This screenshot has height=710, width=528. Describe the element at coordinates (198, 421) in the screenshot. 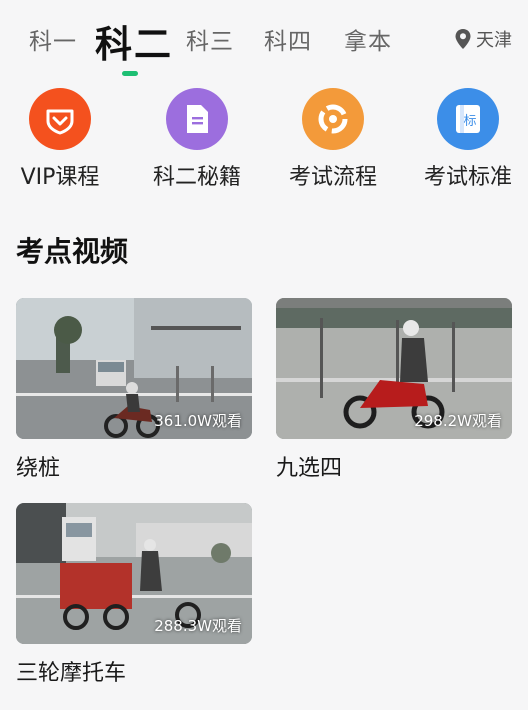

I see `view-count: 361.0W观看` at that location.